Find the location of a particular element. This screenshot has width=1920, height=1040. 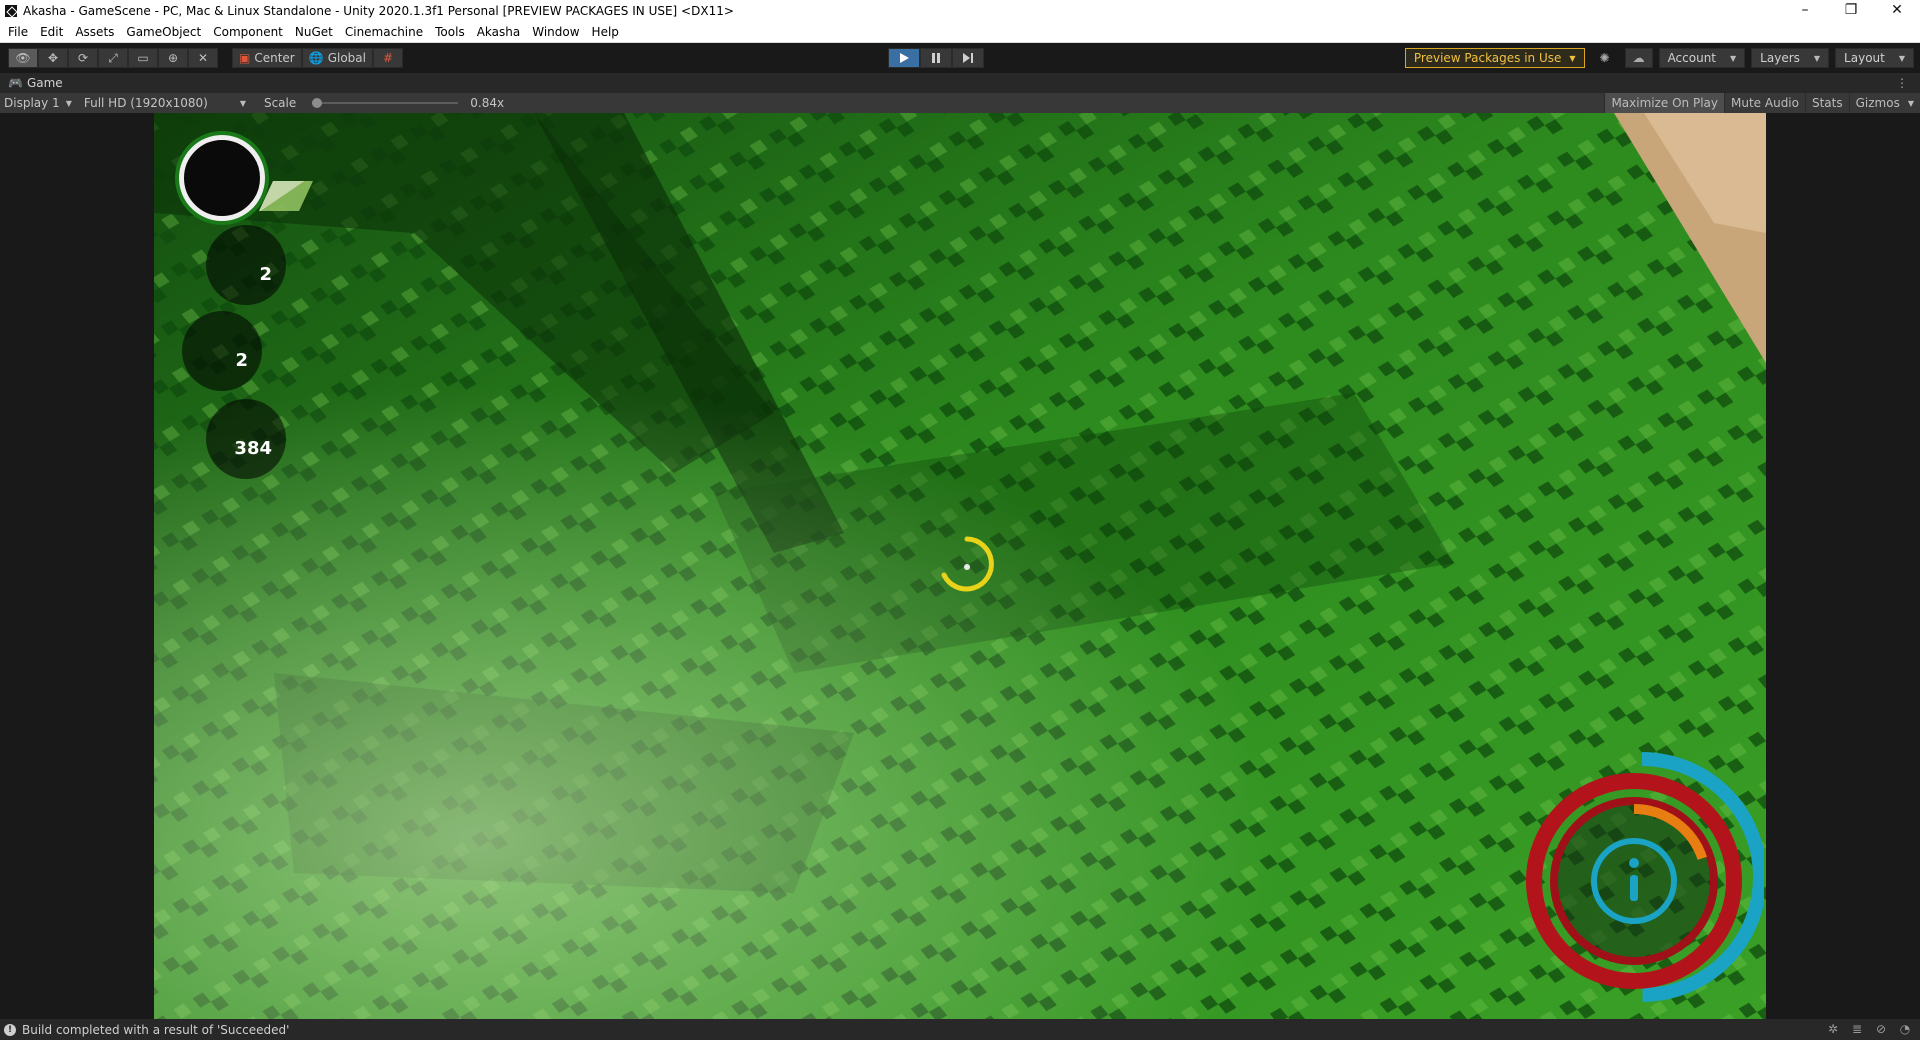

progress-icon: ◔ is located at coordinates (1905, 1029).